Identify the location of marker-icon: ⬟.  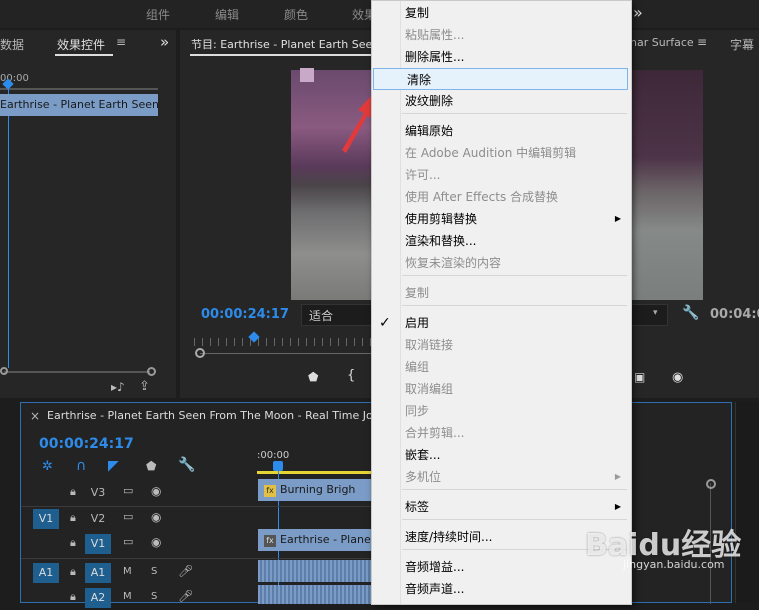
(151, 466).